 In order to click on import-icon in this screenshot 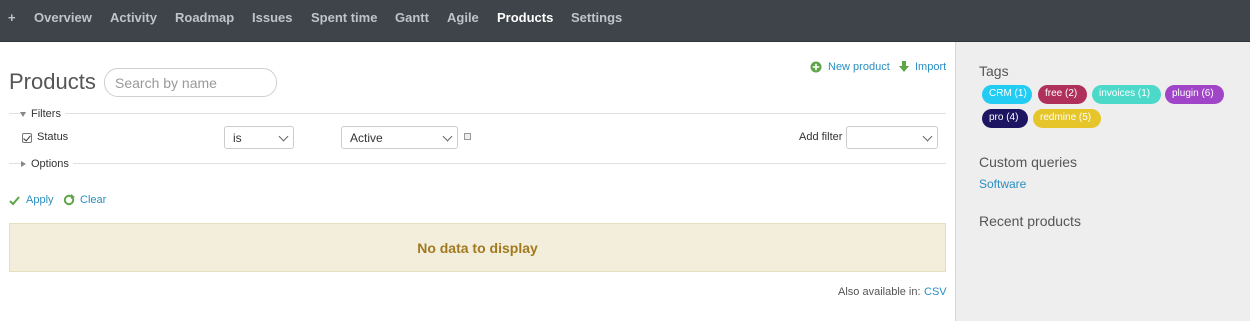, I will do `click(904, 68)`.